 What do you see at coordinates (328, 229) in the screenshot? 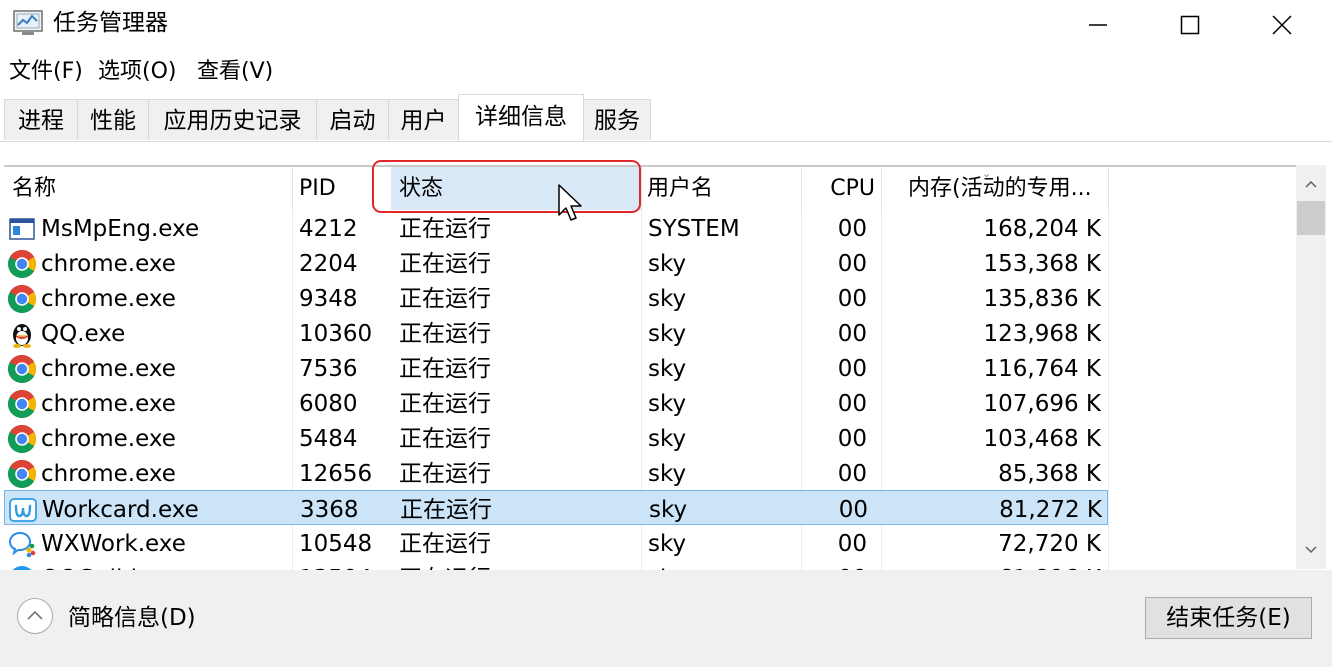
I see `process-pid: 4212` at bounding box center [328, 229].